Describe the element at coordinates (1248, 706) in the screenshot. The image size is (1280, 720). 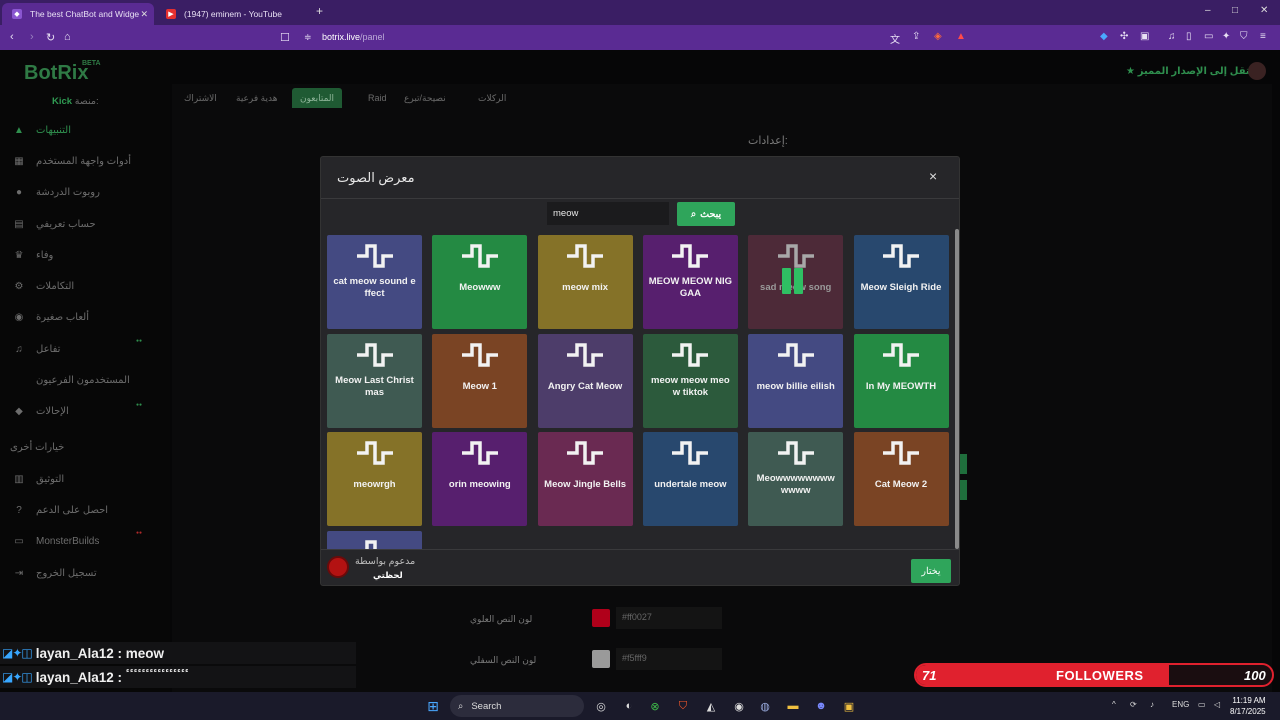
I see `clock: 11:19 AM 8/17/2025` at that location.